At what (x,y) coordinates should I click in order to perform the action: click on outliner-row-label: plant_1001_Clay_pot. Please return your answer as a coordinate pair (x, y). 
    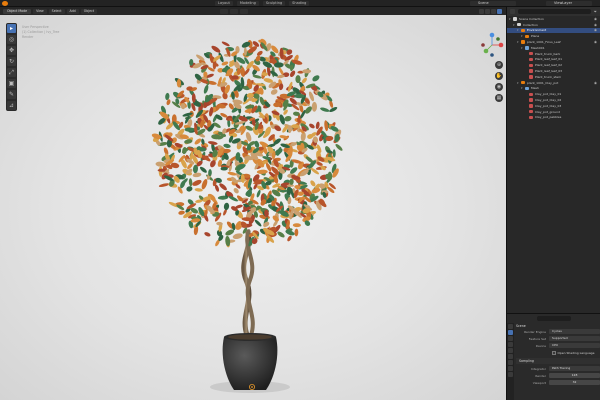
    Looking at the image, I should click on (543, 82).